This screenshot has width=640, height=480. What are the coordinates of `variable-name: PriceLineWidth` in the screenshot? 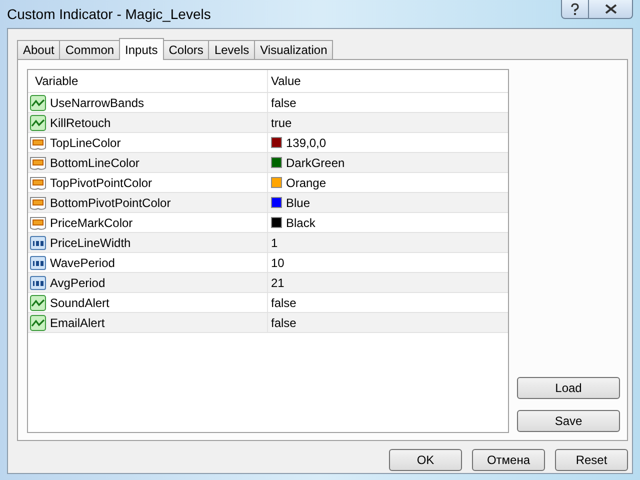 It's located at (90, 243).